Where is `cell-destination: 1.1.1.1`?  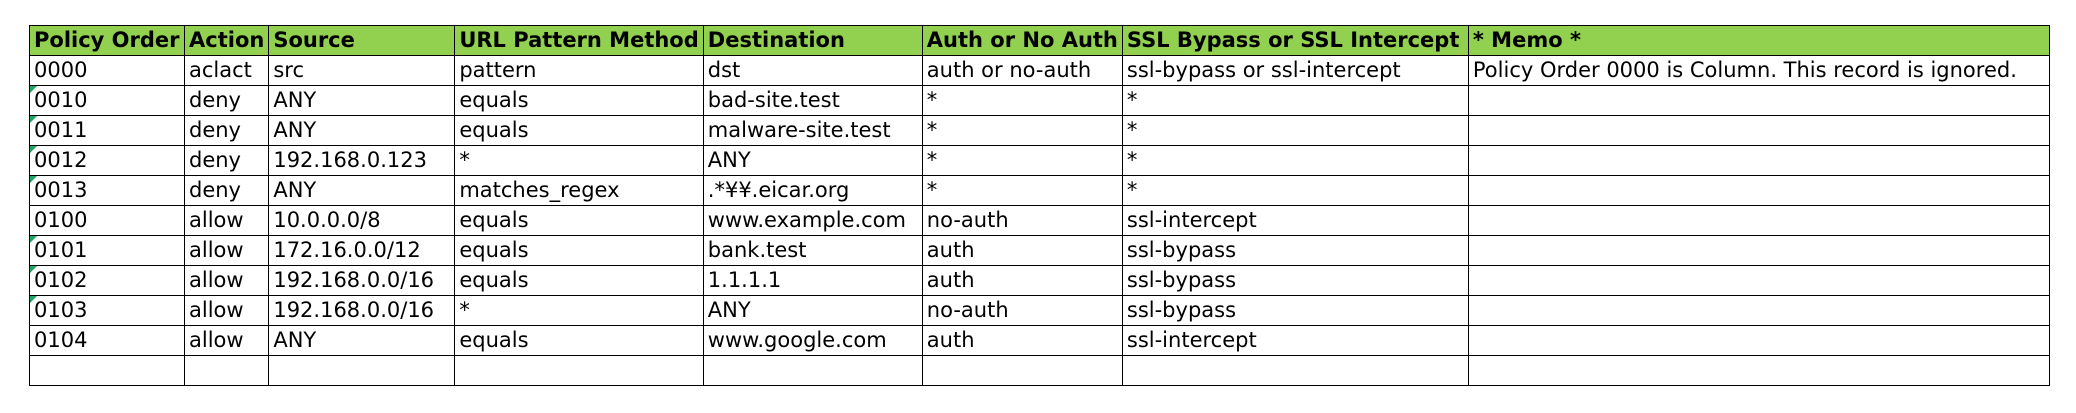
cell-destination: 1.1.1.1 is located at coordinates (812, 280).